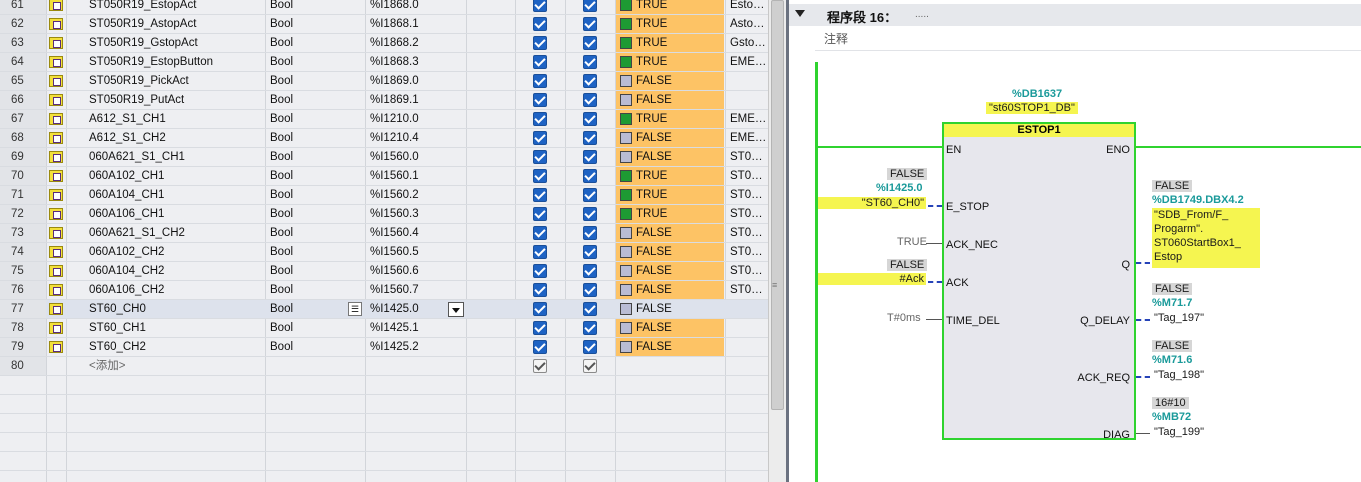 The image size is (1361, 482). What do you see at coordinates (410, 252) in the screenshot?
I see `tag-address: %I1560.5` at bounding box center [410, 252].